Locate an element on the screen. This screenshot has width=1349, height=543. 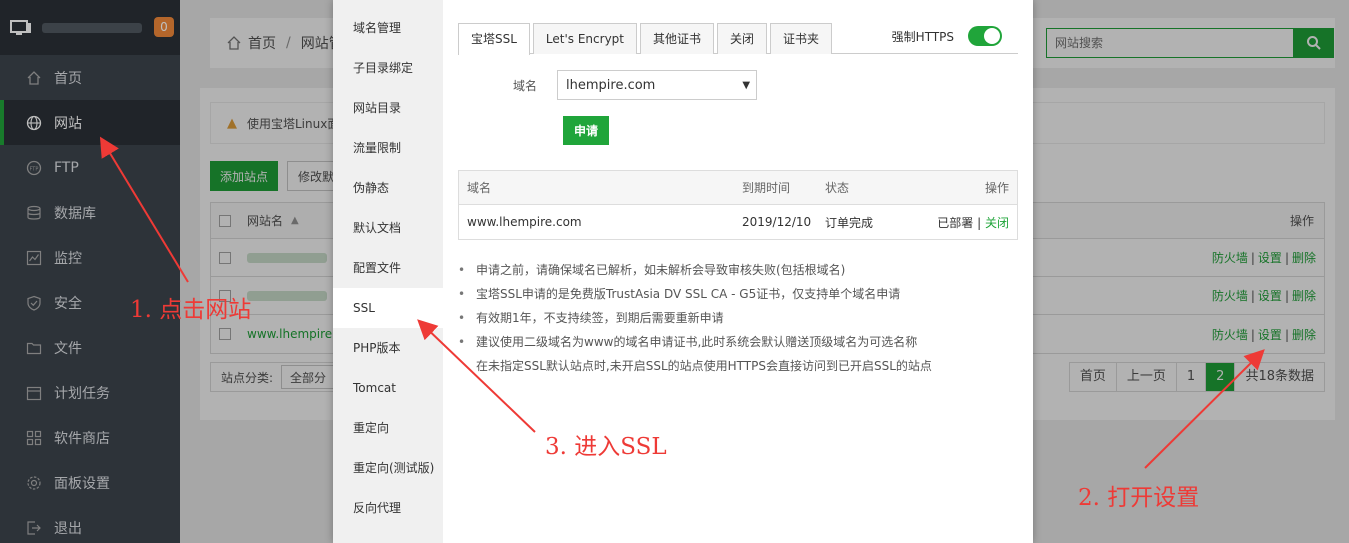
arrow-step3 is located at coordinates (476, 376).